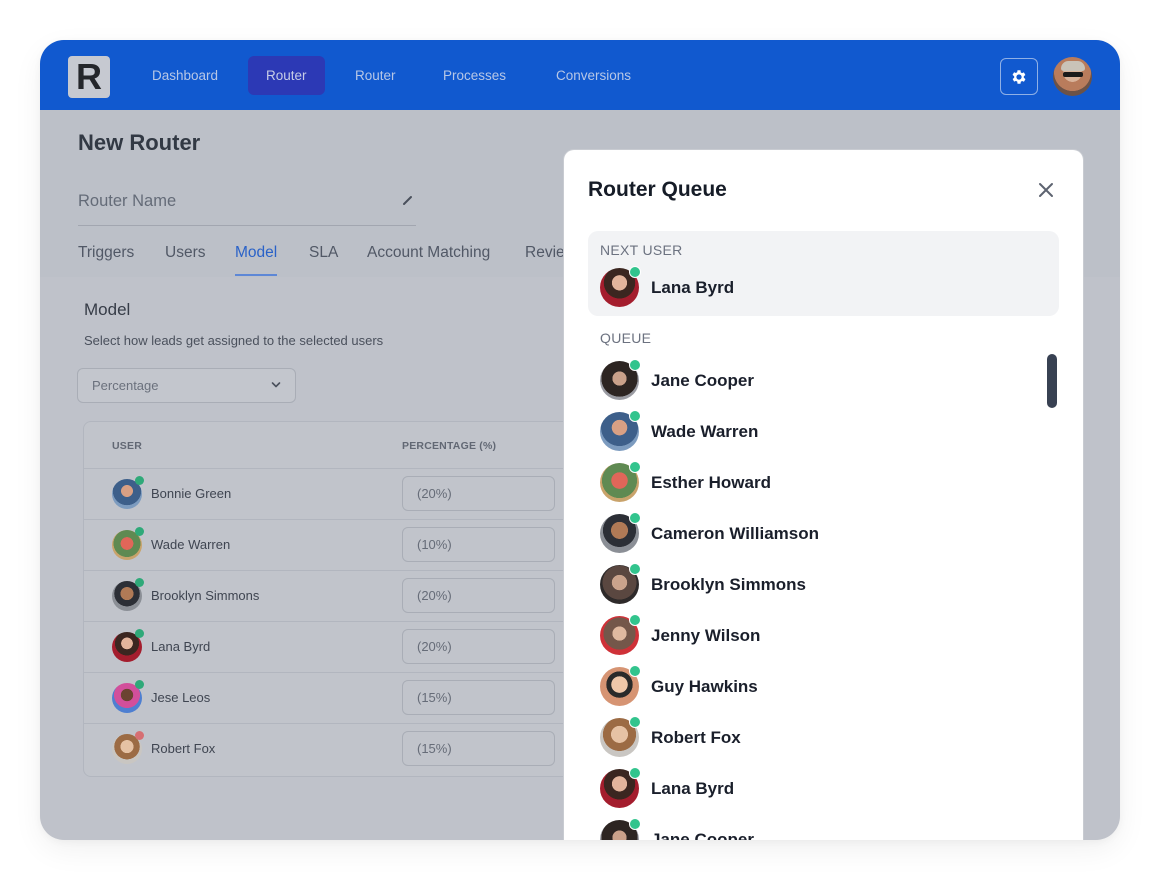  What do you see at coordinates (478, 544) in the screenshot?
I see `percentage-input: (10%)` at bounding box center [478, 544].